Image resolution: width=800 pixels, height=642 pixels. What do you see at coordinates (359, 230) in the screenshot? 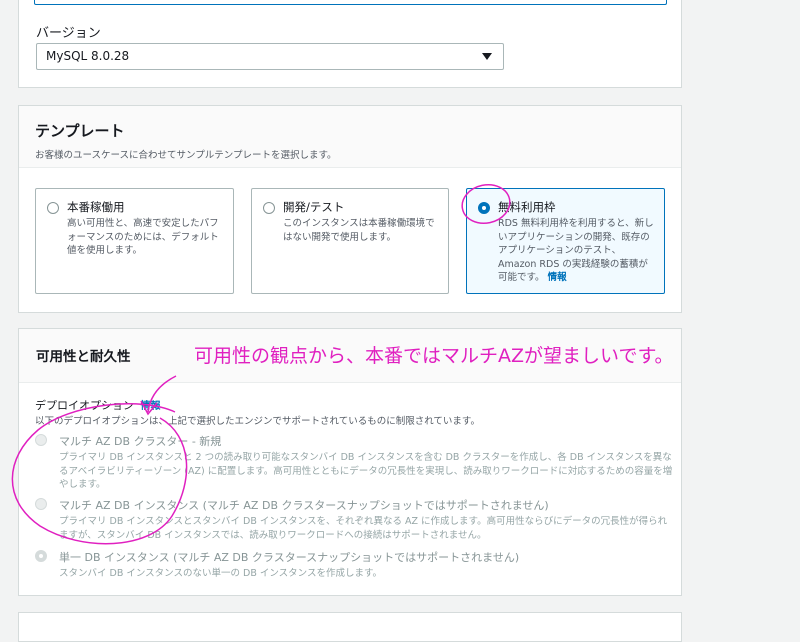
I see `template-card-description: このインスタンスは本番稼働環境ではない開発で使用します。` at bounding box center [359, 230].